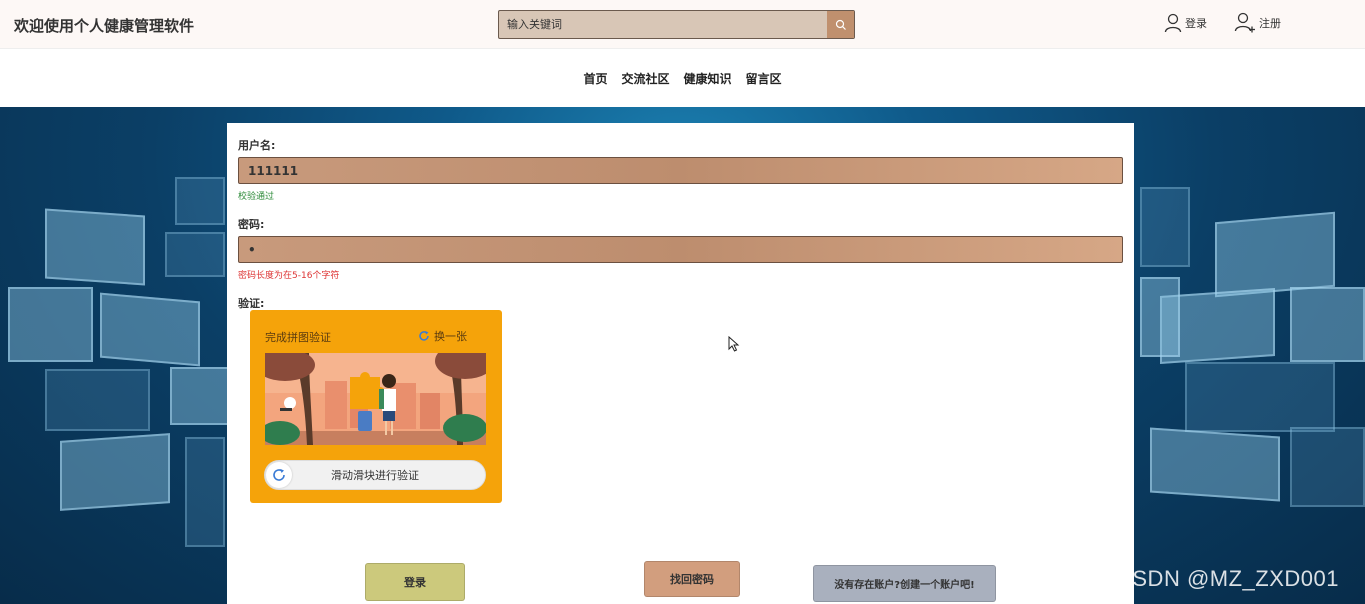 The image size is (1365, 604). I want to click on watermark: CSDN @MZ_ZXD001, so click(1227, 578).